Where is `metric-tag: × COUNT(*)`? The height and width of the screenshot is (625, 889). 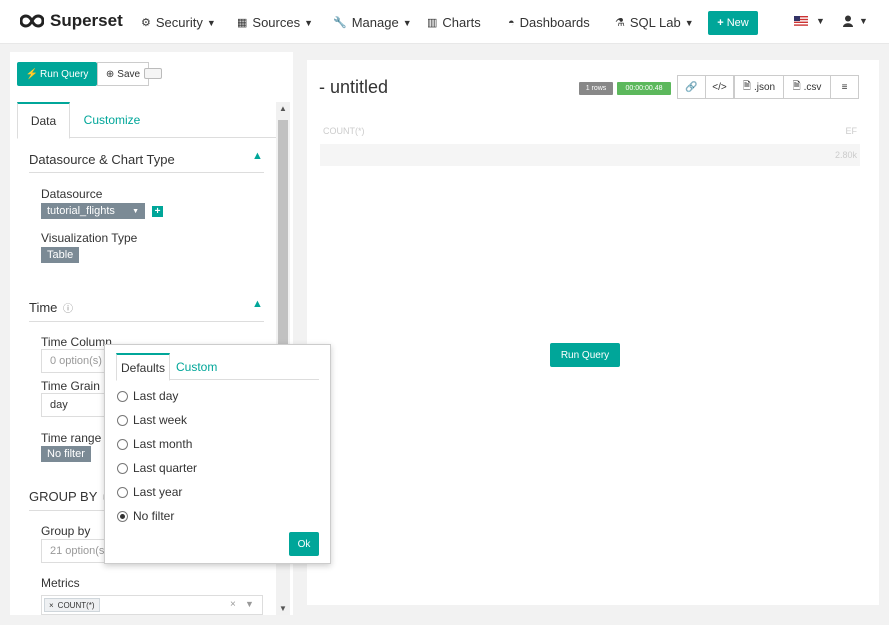
metric-tag: × COUNT(*) is located at coordinates (72, 605).